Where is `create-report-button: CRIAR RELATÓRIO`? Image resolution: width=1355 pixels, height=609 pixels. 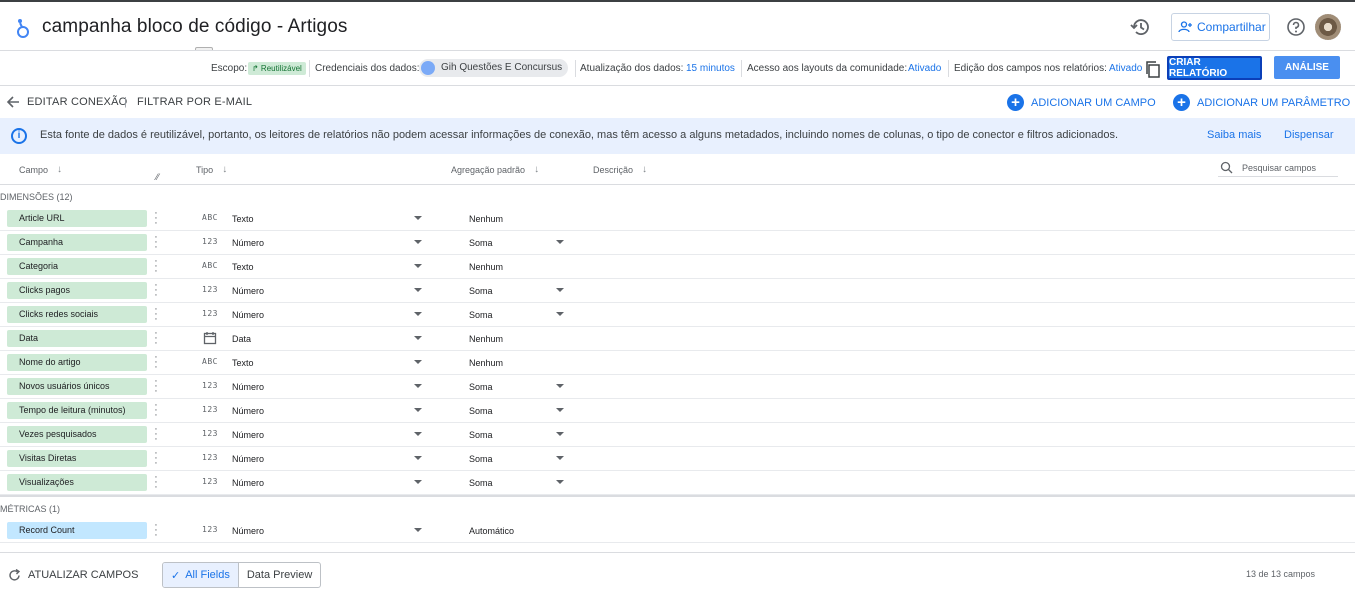 create-report-button: CRIAR RELATÓRIO is located at coordinates (1214, 68).